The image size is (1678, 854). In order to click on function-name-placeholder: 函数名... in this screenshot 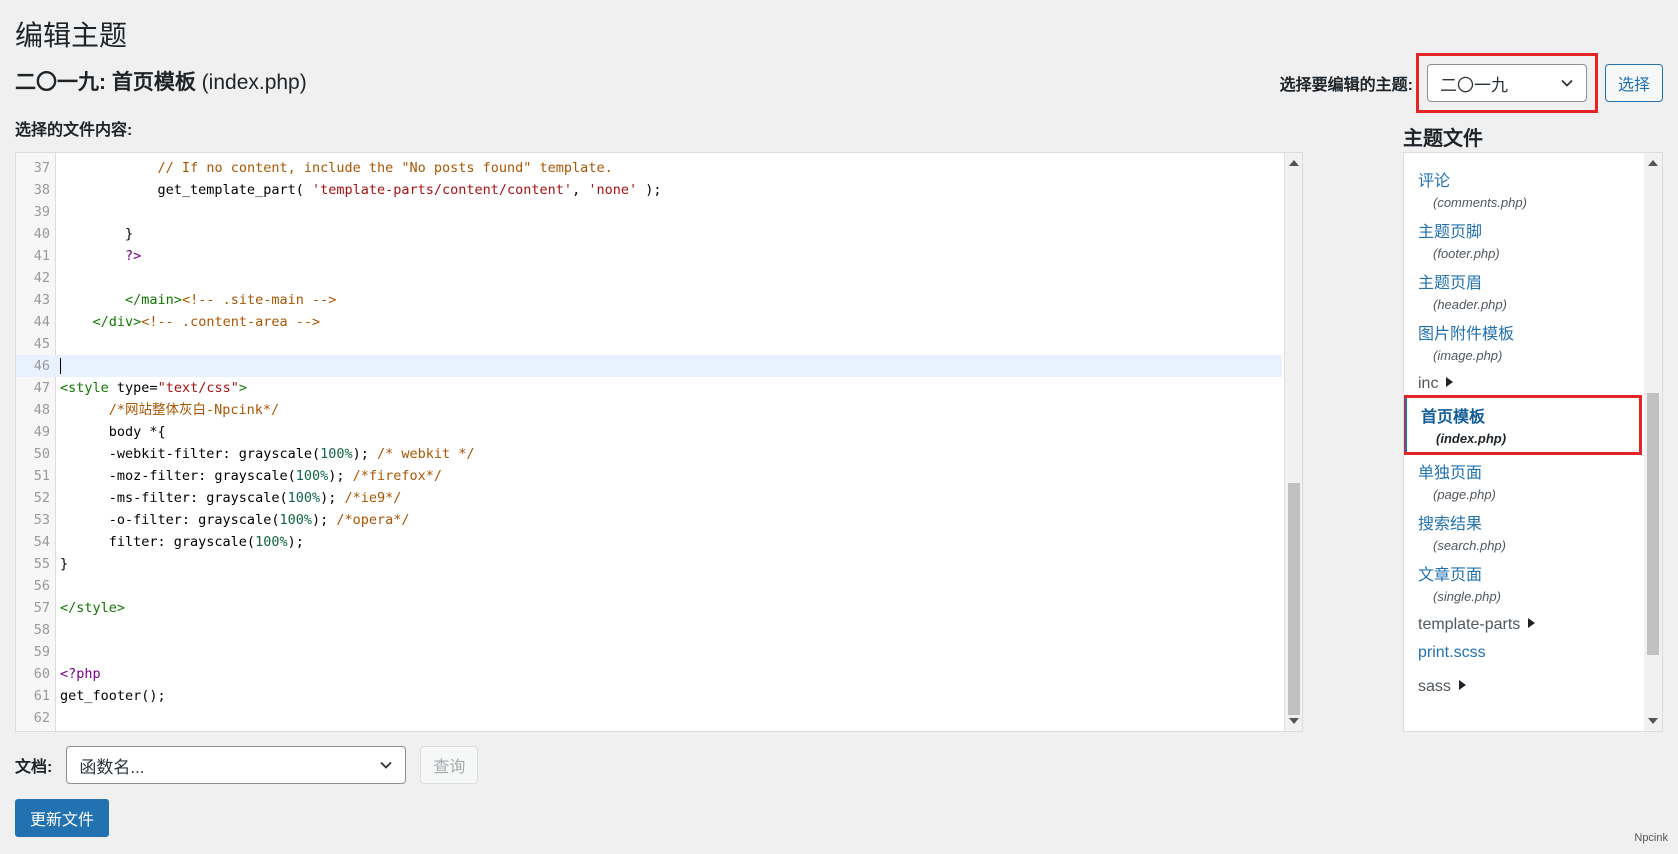, I will do `click(112, 767)`.